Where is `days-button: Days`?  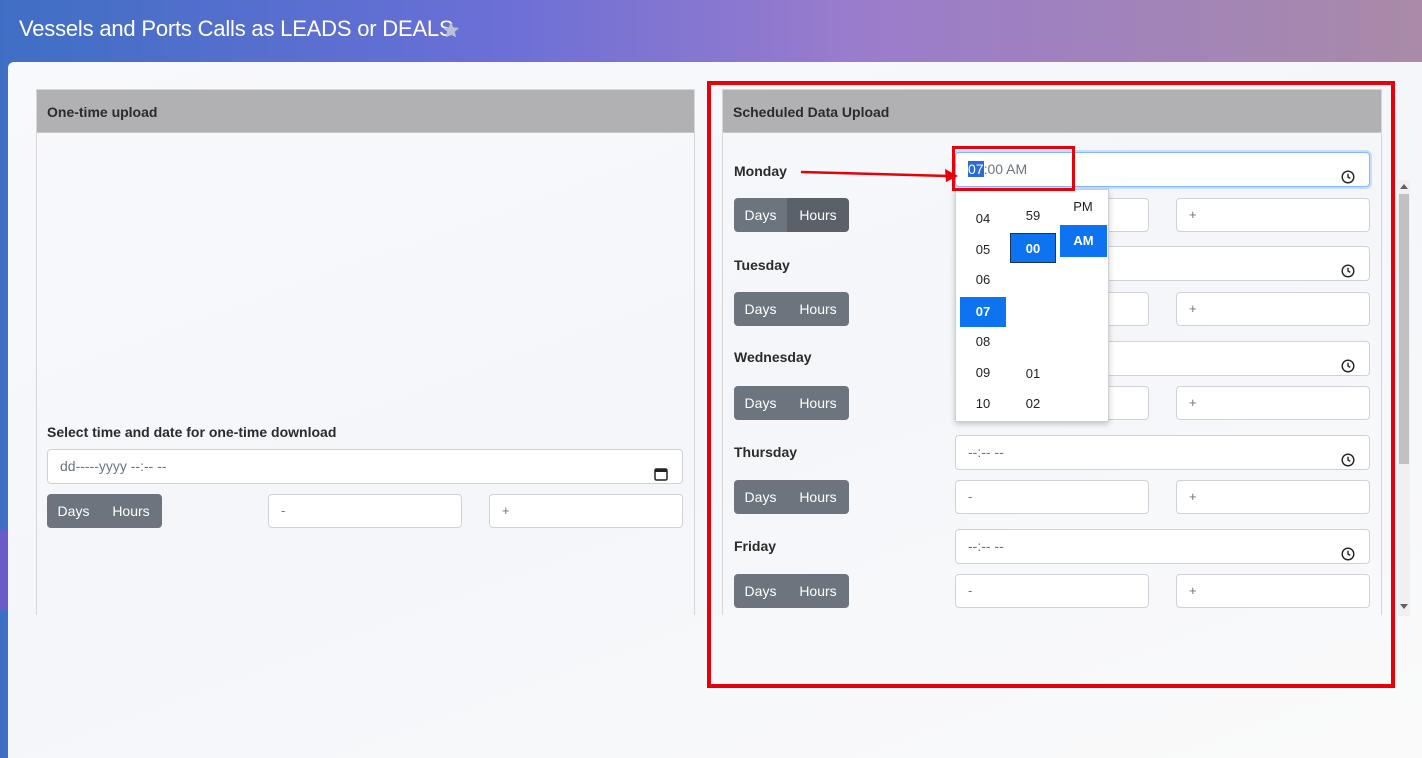 days-button: Days is located at coordinates (73, 511).